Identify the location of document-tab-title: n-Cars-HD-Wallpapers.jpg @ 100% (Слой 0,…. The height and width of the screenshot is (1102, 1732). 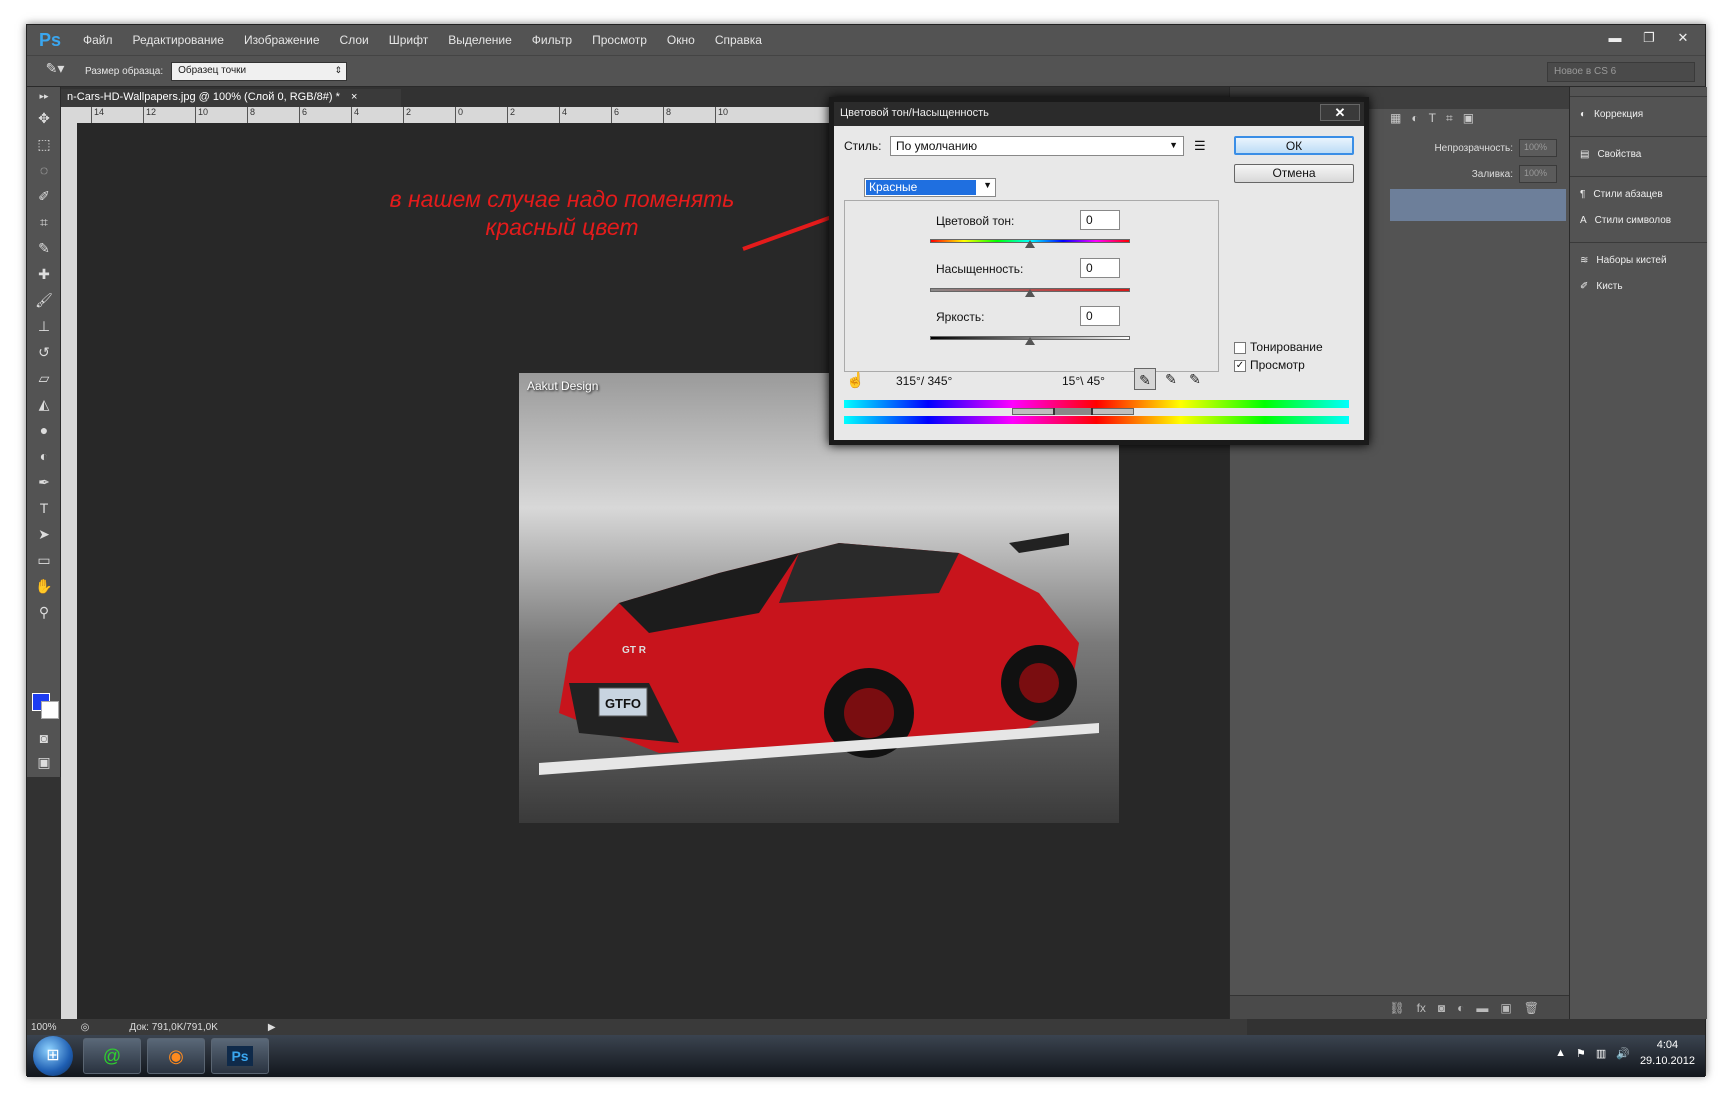
(203, 97).